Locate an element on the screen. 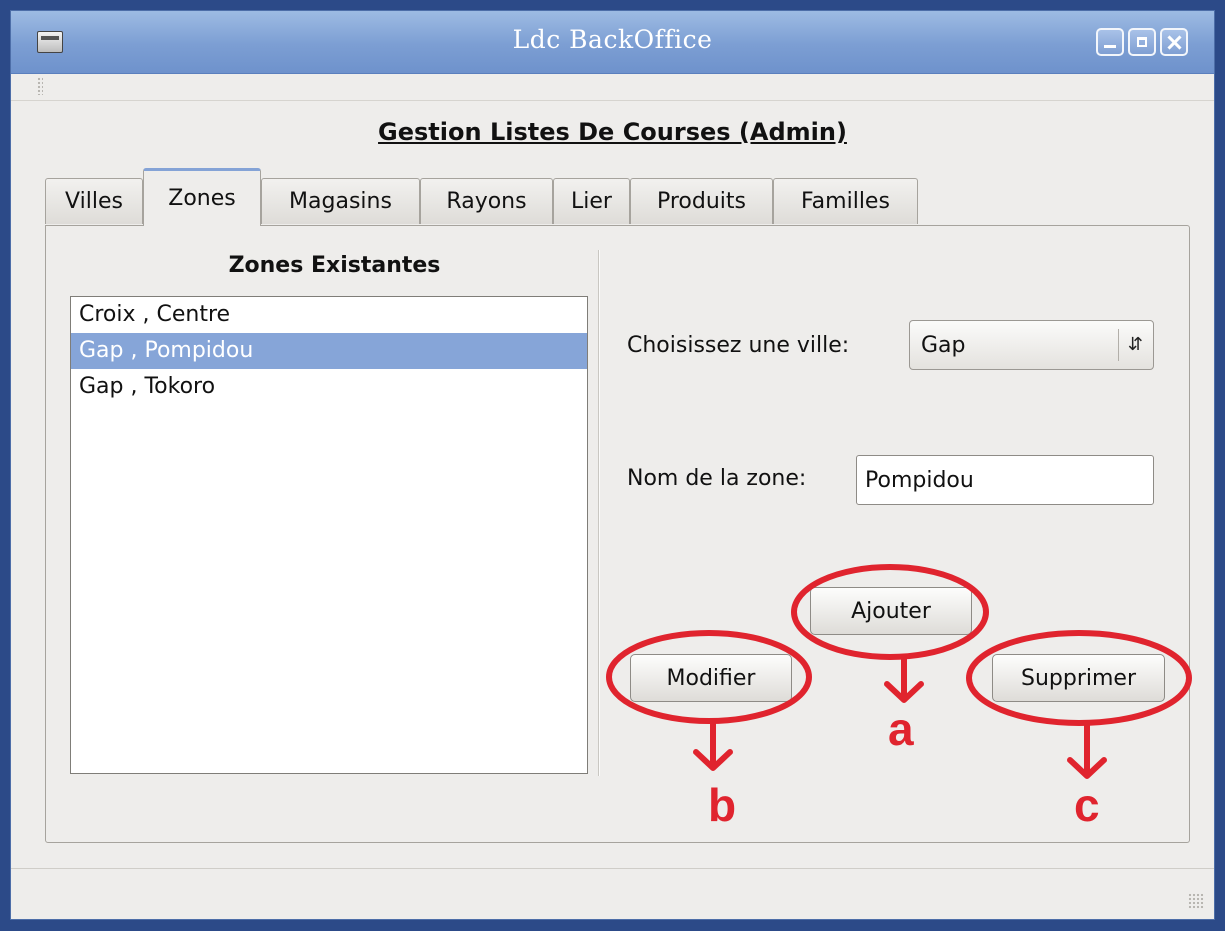 The height and width of the screenshot is (931, 1225). menu-separator is located at coordinates (612, 100).